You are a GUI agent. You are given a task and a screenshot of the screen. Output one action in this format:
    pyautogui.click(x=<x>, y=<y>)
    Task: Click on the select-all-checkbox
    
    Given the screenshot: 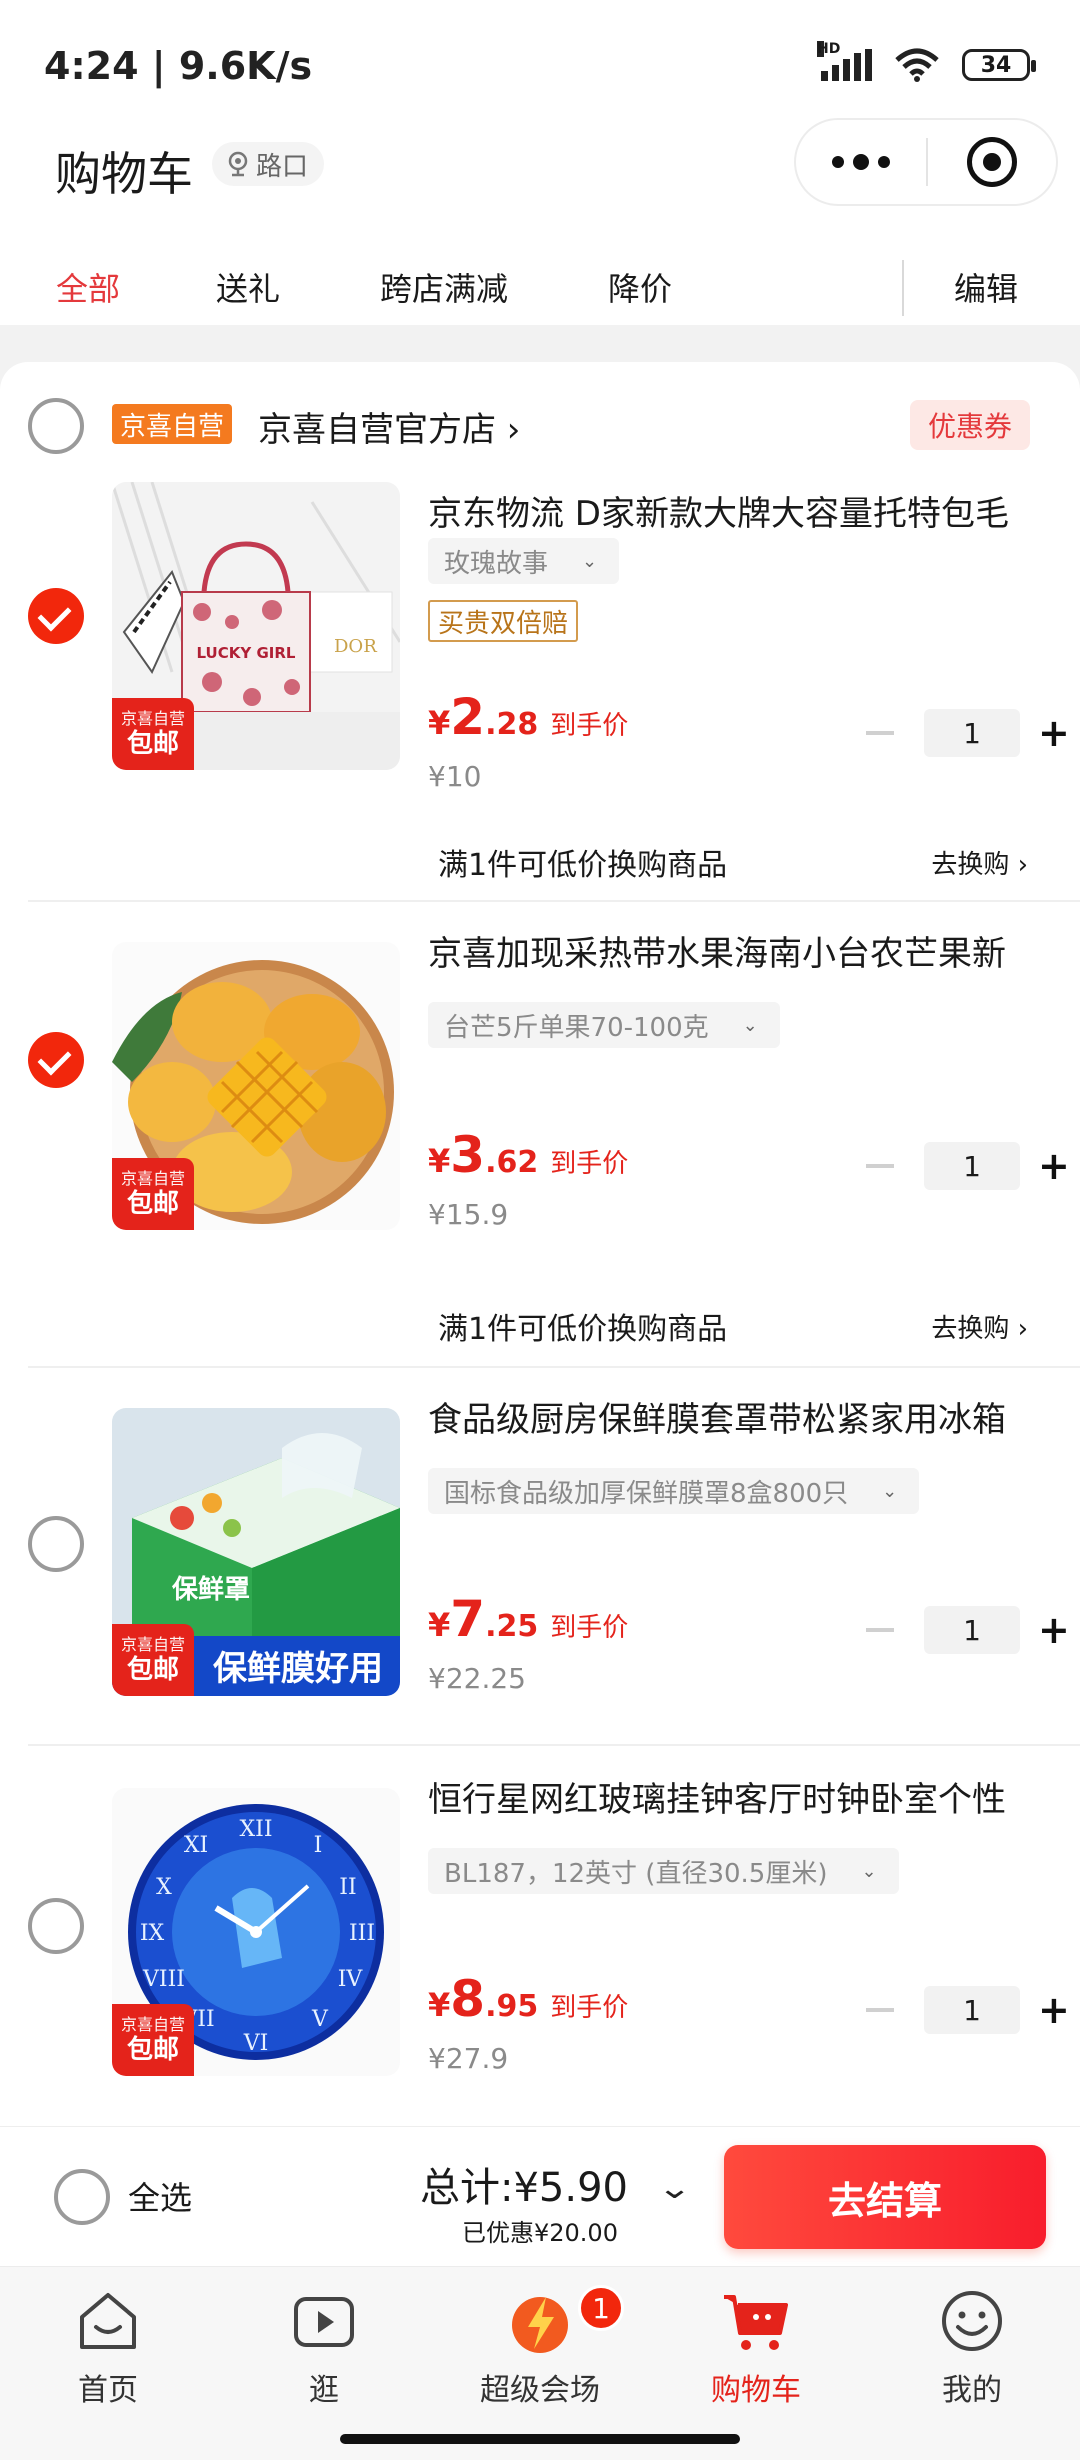 What is the action you would take?
    pyautogui.click(x=82, y=2197)
    